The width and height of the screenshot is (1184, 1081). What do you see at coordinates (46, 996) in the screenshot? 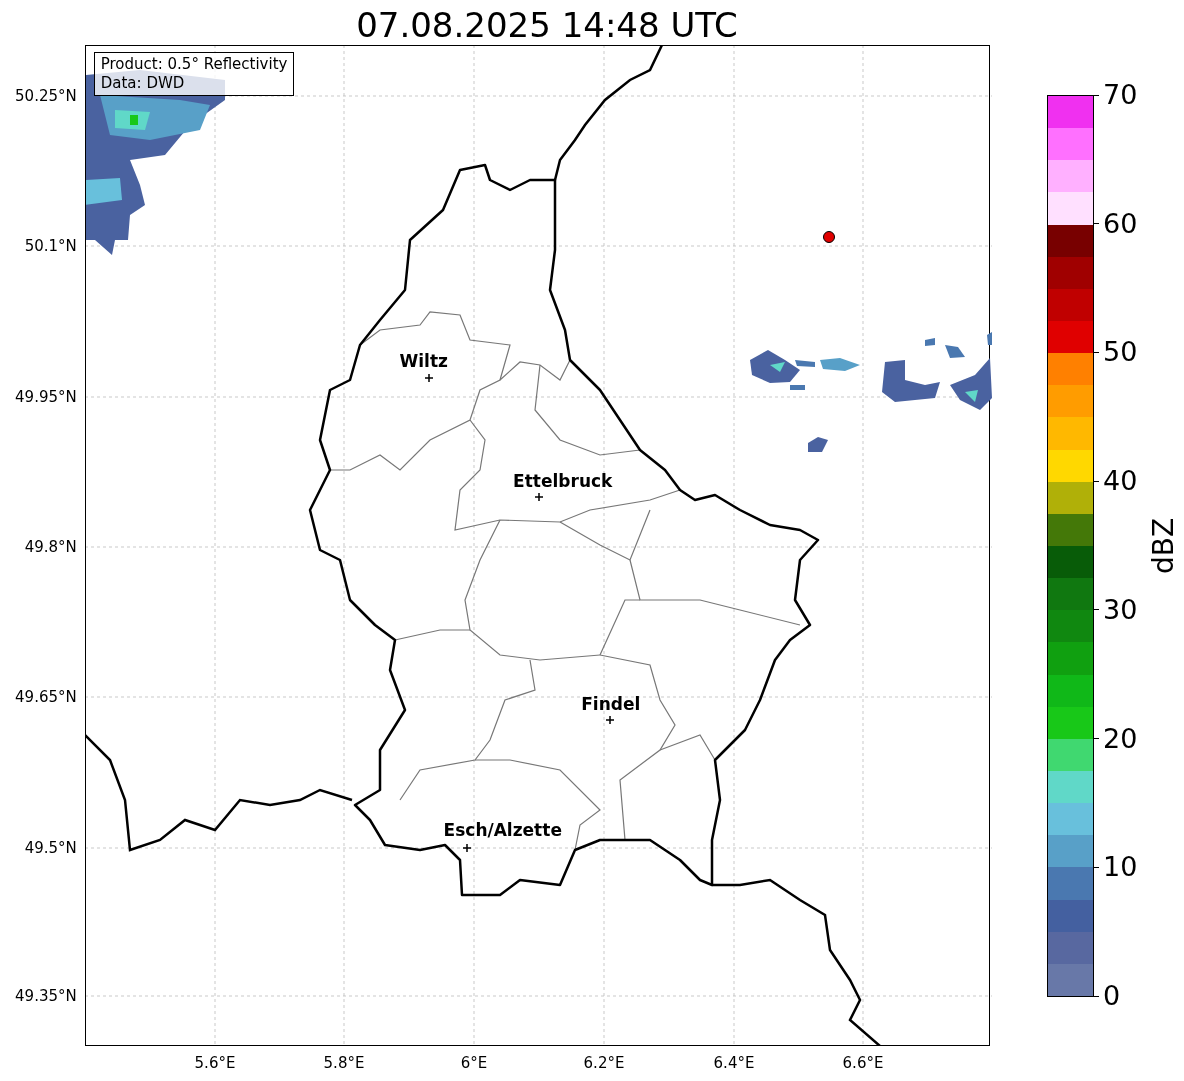
I see `latitude-label: 49.35°N` at bounding box center [46, 996].